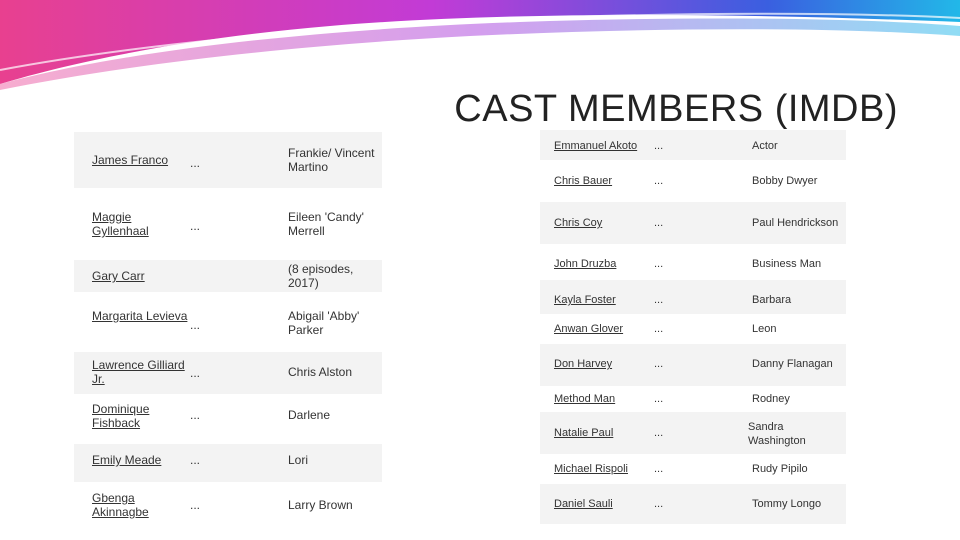 The height and width of the screenshot is (540, 960). Describe the element at coordinates (787, 264) in the screenshot. I see `character-name: Business Man` at that location.